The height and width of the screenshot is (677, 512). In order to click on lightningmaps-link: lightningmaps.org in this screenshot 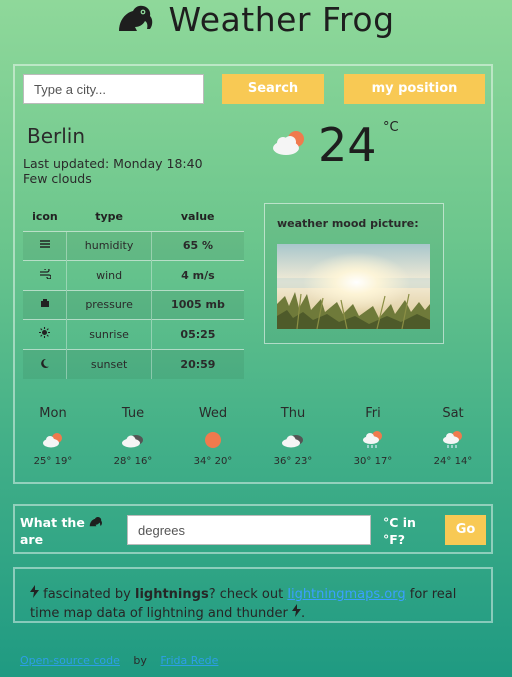, I will do `click(346, 594)`.